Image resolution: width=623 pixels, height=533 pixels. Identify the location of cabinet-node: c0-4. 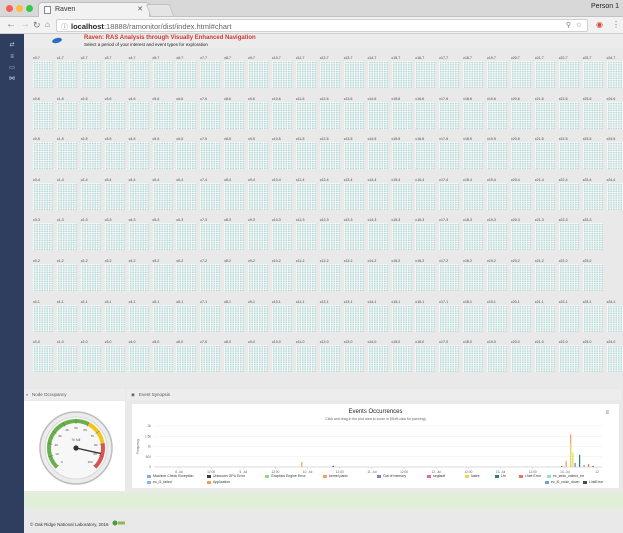
(43, 194).